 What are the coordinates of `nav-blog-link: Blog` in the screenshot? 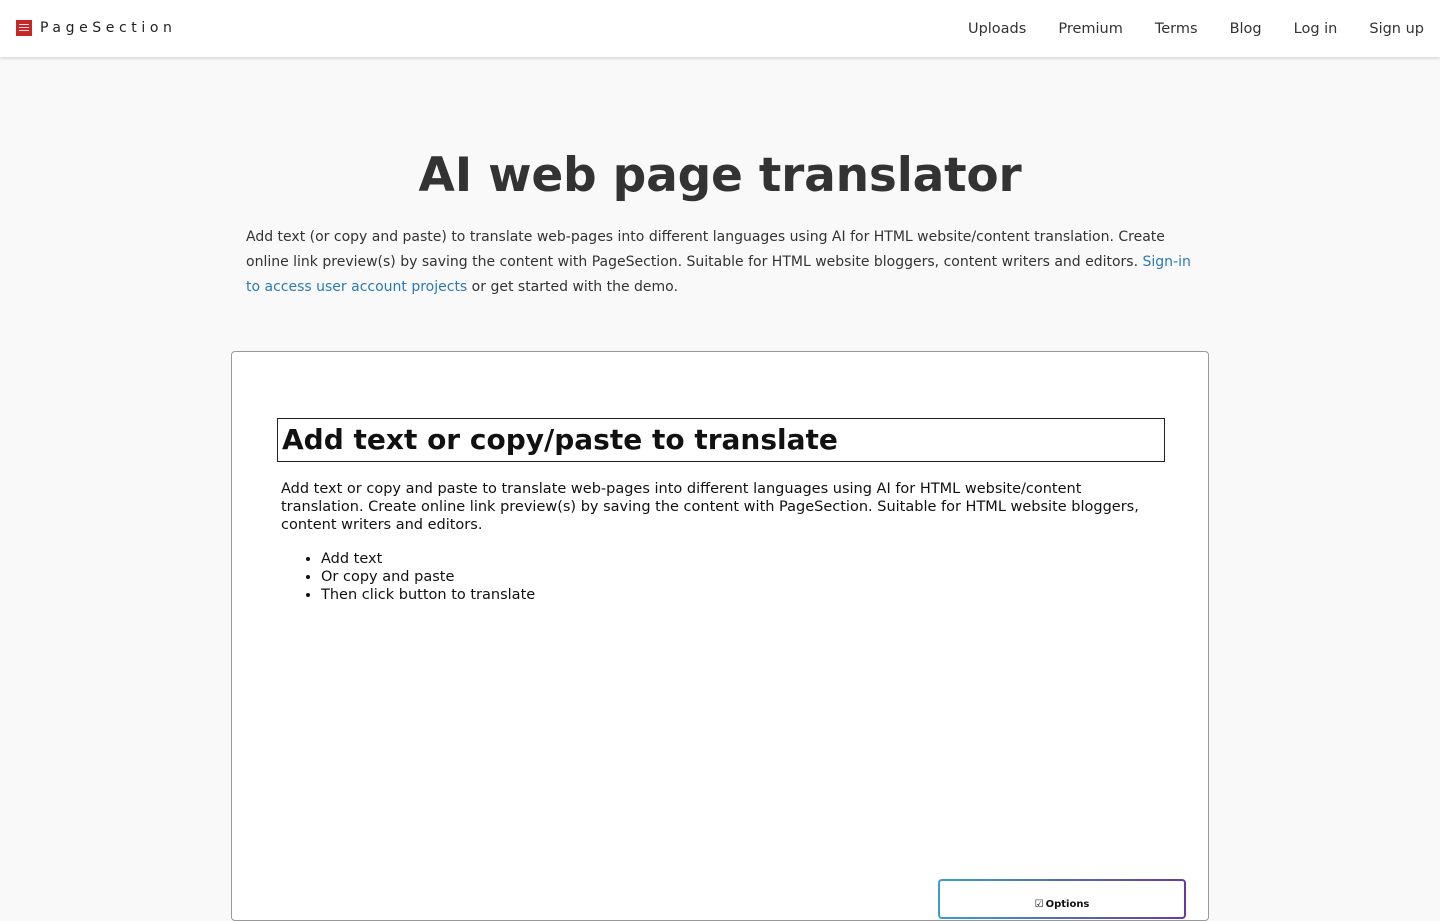 It's located at (1246, 29).